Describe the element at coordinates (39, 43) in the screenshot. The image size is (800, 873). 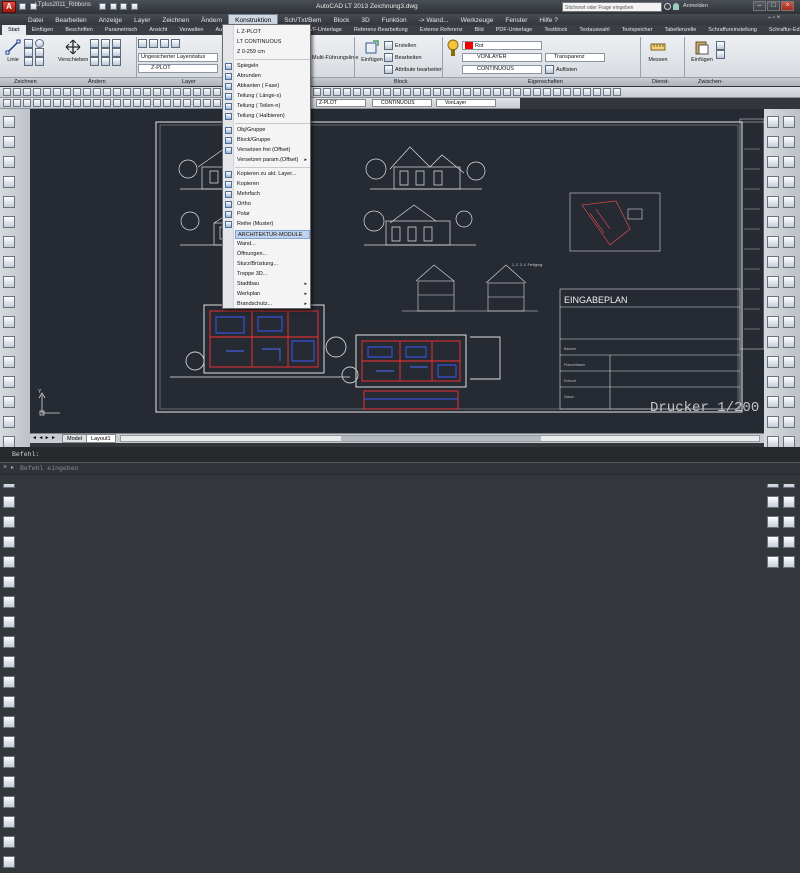
I see `circle-icon` at that location.